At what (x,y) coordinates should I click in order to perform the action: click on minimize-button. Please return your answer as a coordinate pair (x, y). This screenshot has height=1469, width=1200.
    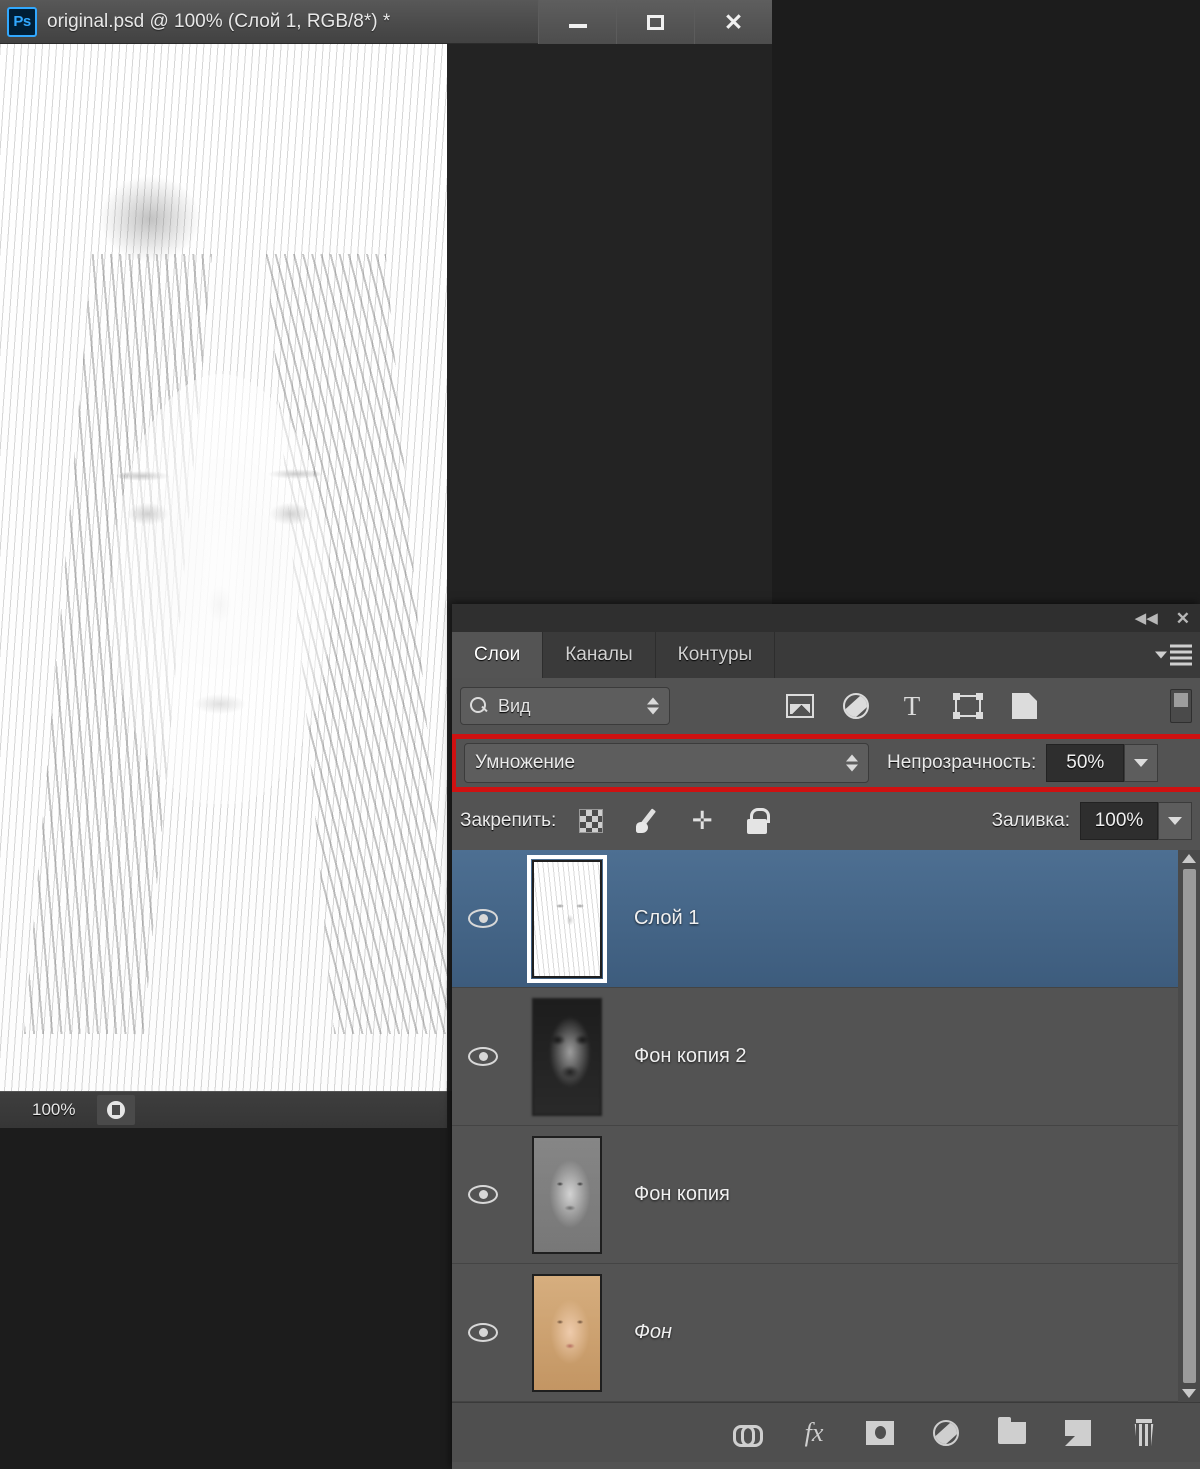
    Looking at the image, I should click on (577, 22).